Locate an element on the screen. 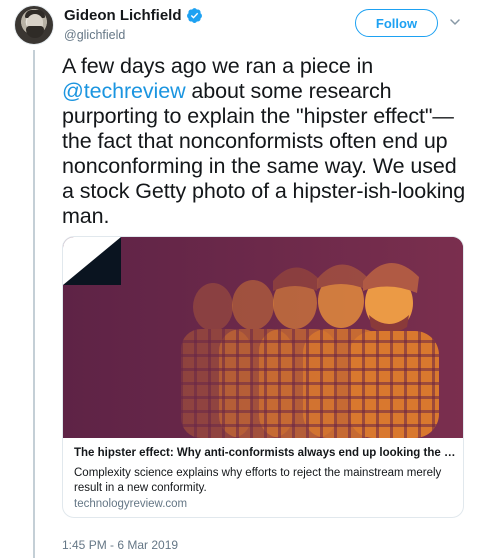 Image resolution: width=488 pixels, height=558 pixels. card-corner-logo is located at coordinates (92, 261).